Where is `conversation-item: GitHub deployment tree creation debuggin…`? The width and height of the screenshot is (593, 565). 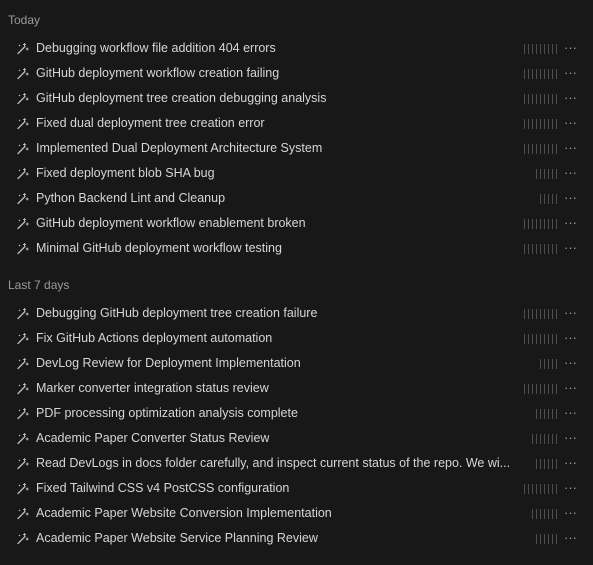
conversation-item: GitHub deployment tree creation debuggin… is located at coordinates (296, 98).